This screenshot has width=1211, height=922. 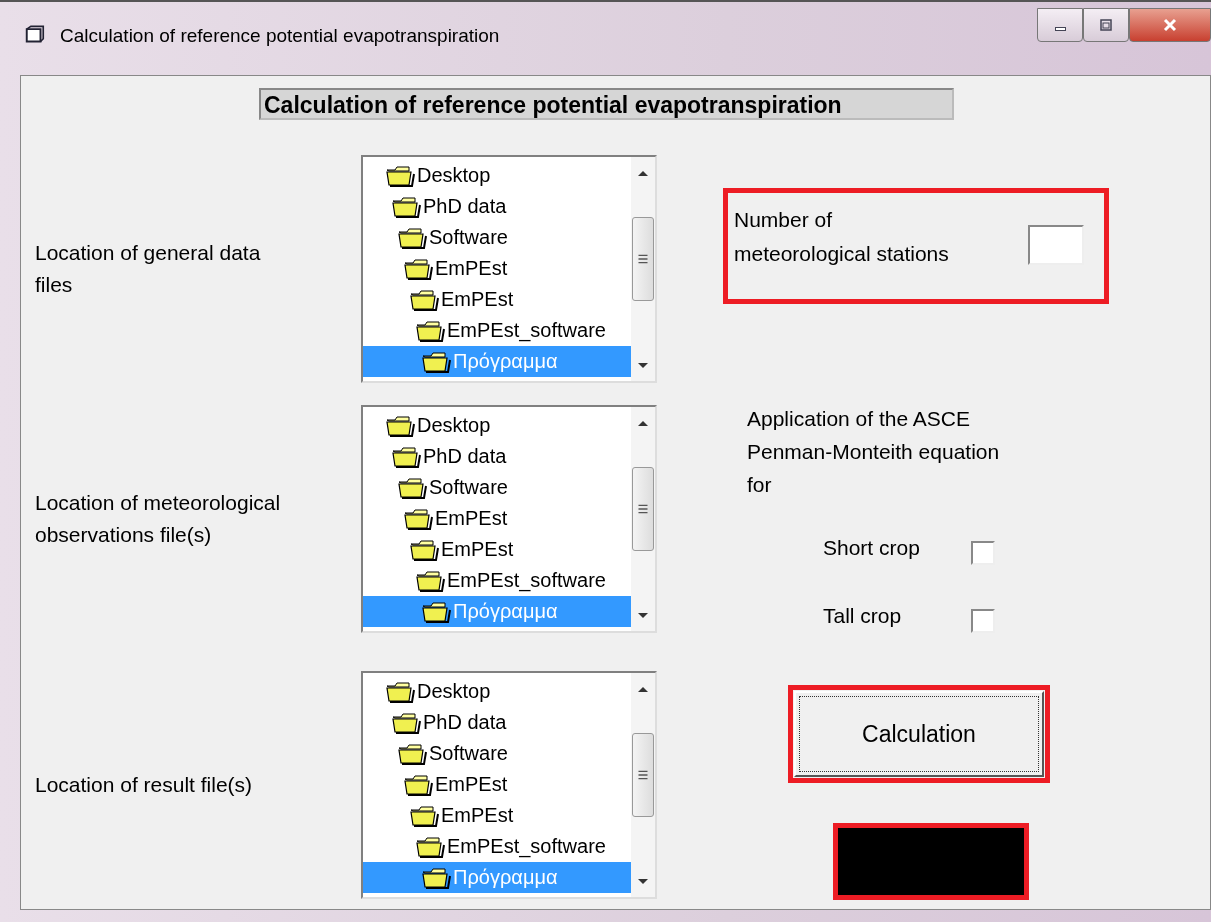 What do you see at coordinates (1060, 25) in the screenshot?
I see `minimize-button` at bounding box center [1060, 25].